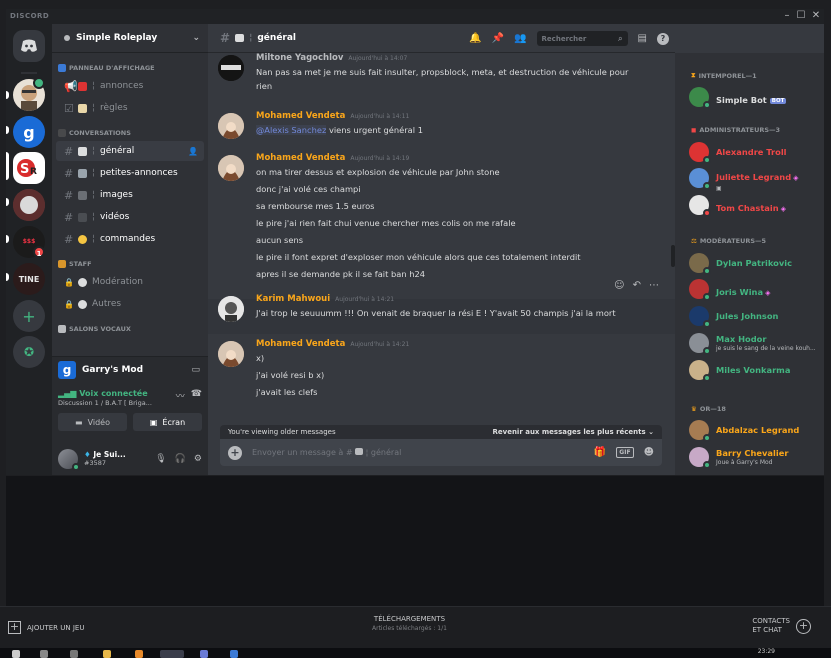  I want to click on explore-servers-icon: ✪, so click(29, 352).